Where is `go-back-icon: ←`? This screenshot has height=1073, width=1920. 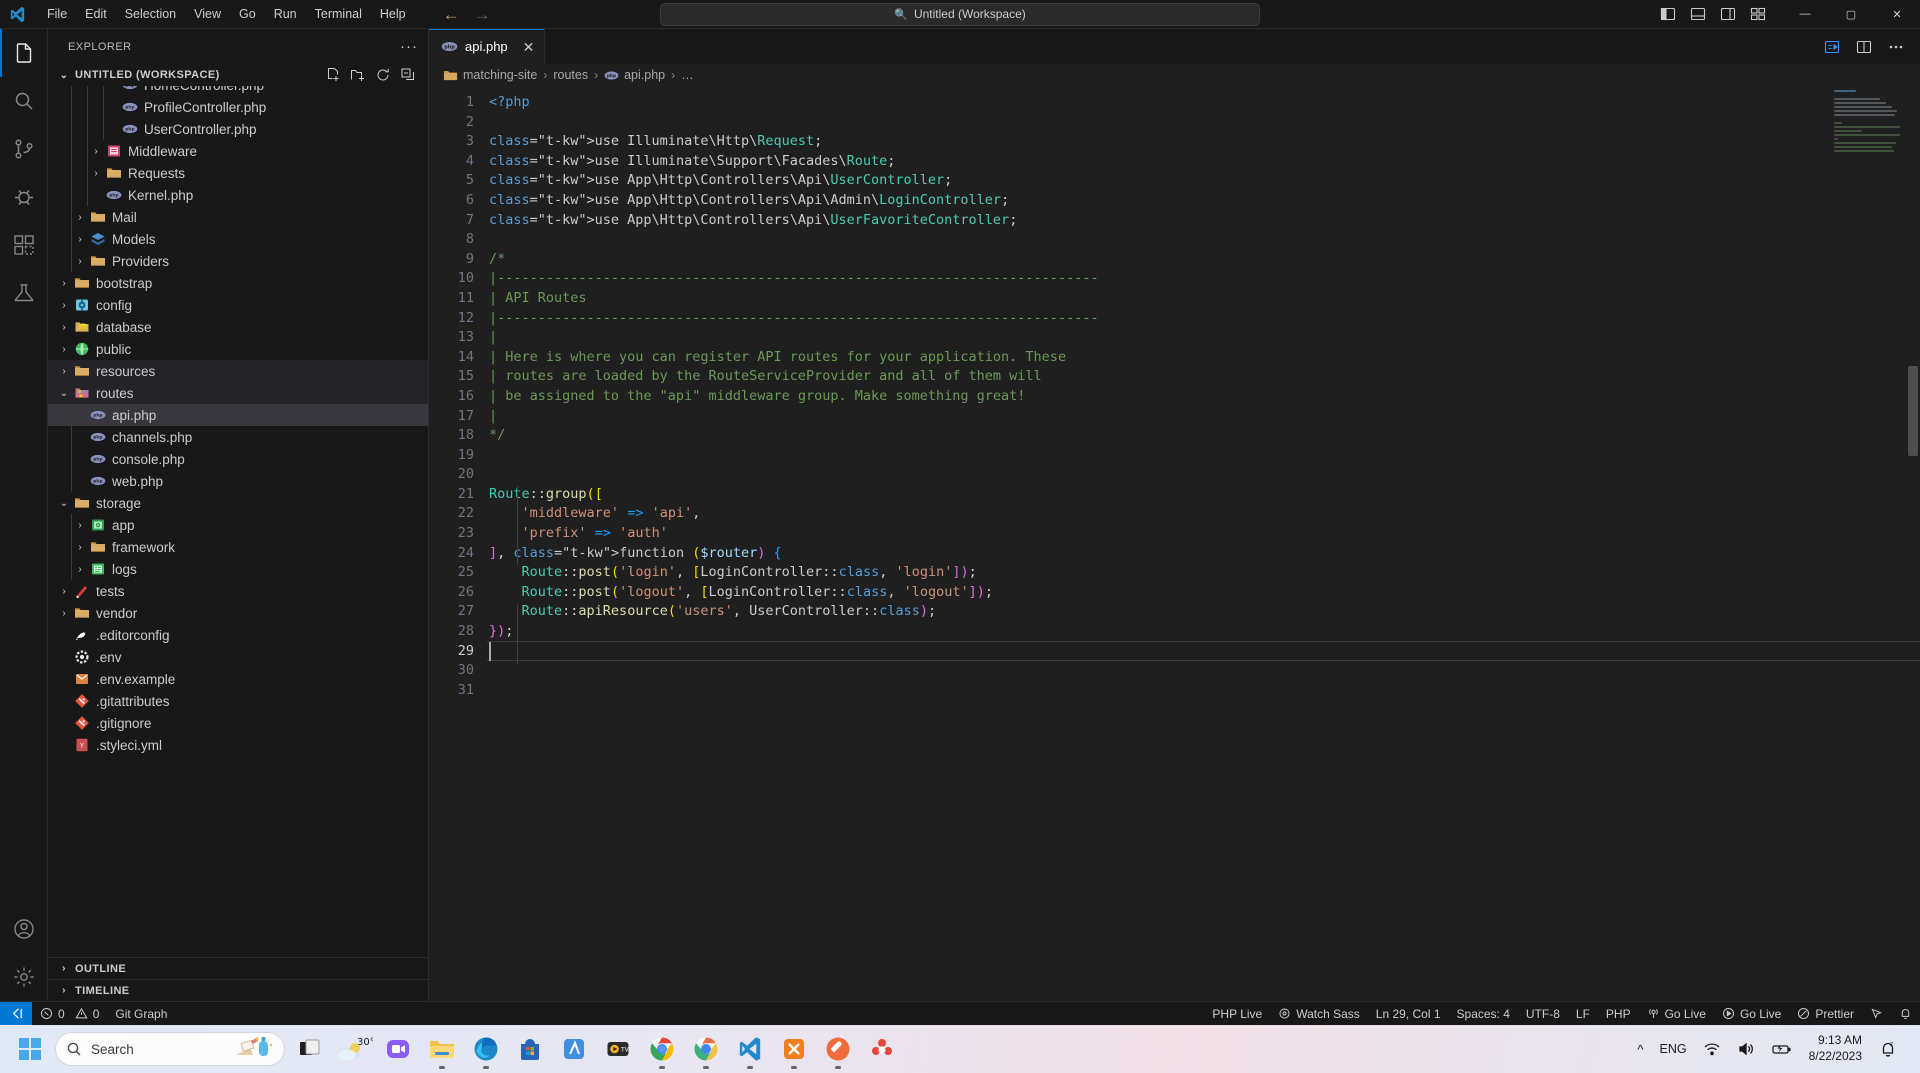
go-back-icon: ← is located at coordinates (451, 14).